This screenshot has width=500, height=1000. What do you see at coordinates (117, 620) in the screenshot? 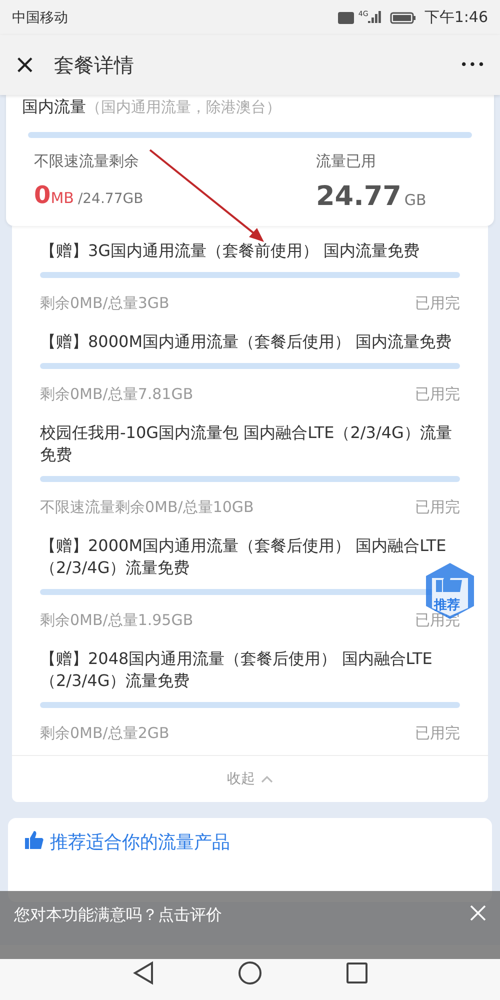
I see `package-detail: 剩余0MB/总量1.95GB` at bounding box center [117, 620].